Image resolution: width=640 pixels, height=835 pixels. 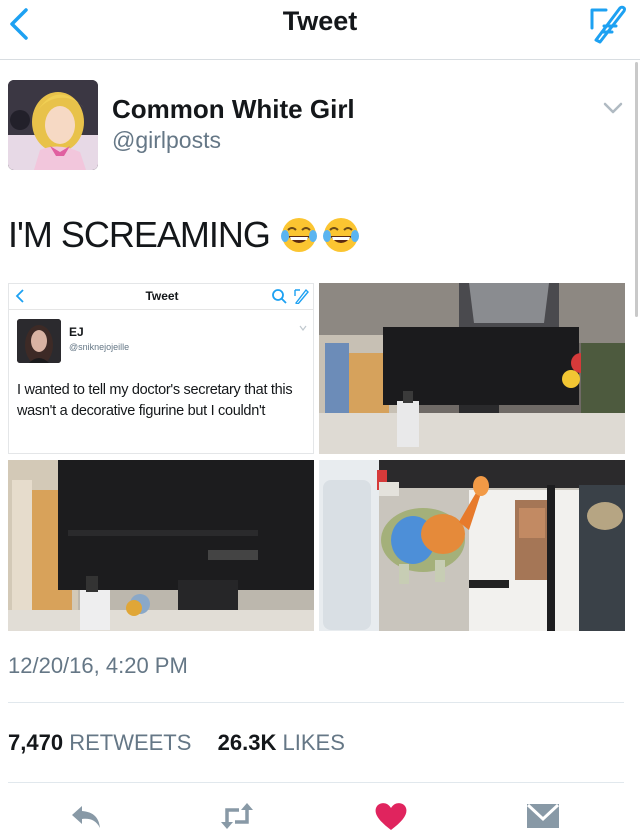 I want to click on media-image-desk-monitor, so click(x=472, y=368).